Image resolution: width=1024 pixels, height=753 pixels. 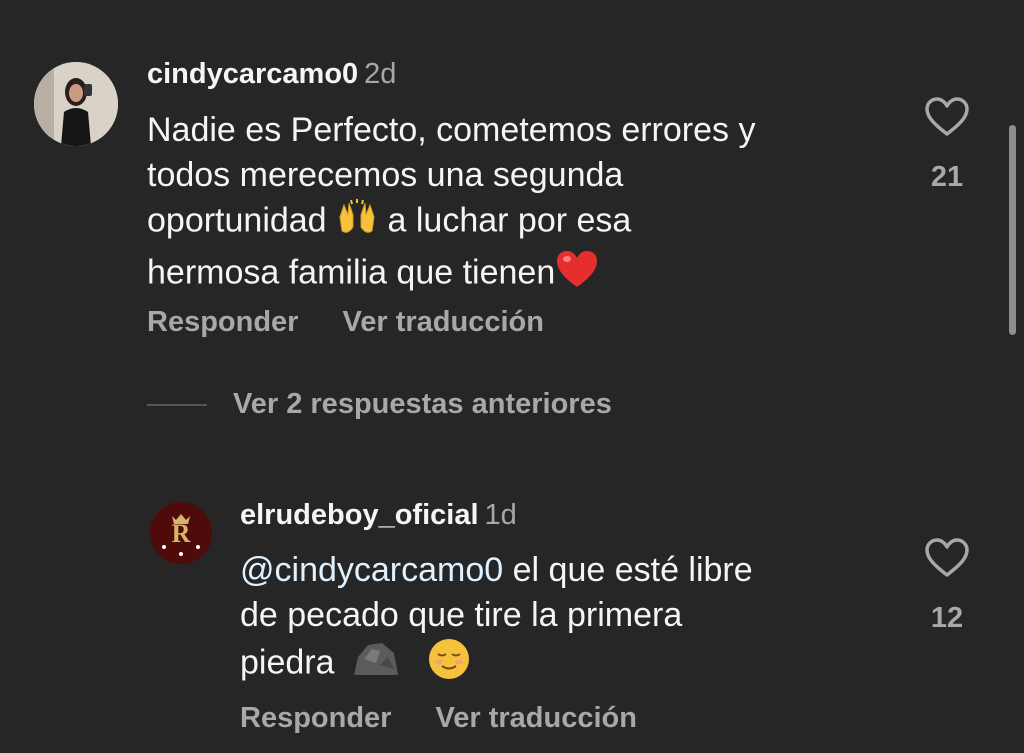 I want to click on comment-line: oportunidad a luchar por esa, so click(x=517, y=223).